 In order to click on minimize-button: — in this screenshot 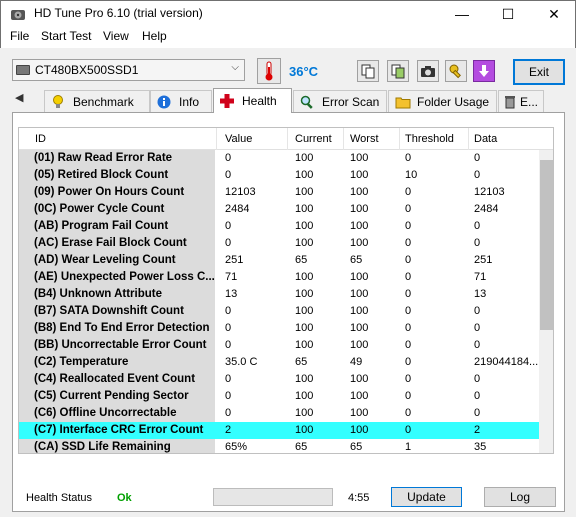, I will do `click(462, 14)`.